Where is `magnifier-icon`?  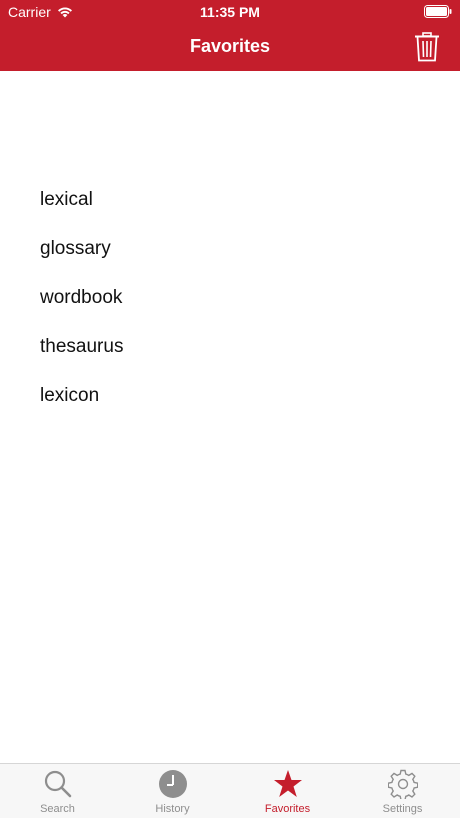 magnifier-icon is located at coordinates (57, 784).